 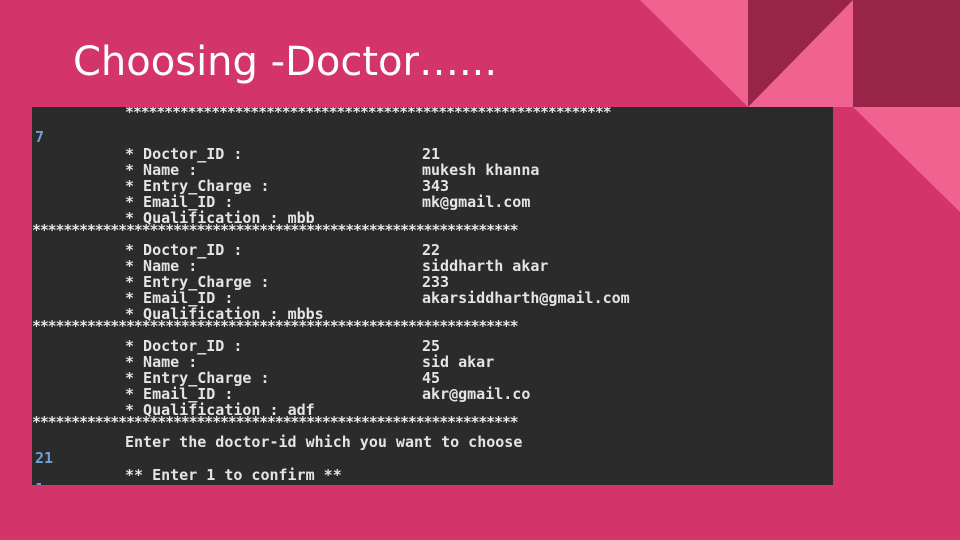 What do you see at coordinates (283, 250) in the screenshot?
I see `field-doctor-id: * Doctor_ID :22` at bounding box center [283, 250].